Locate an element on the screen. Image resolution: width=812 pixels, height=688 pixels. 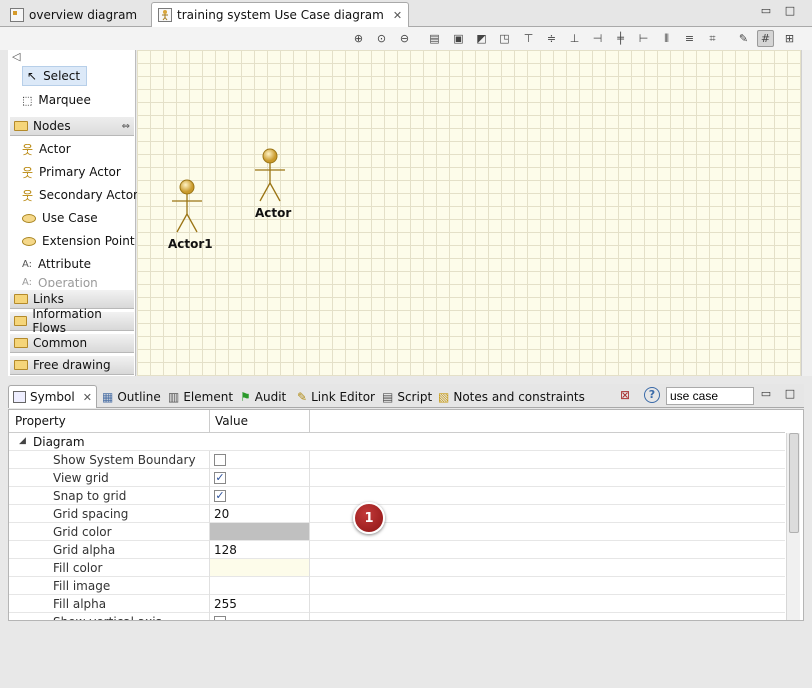
property-value: 20 is located at coordinates (221, 514).